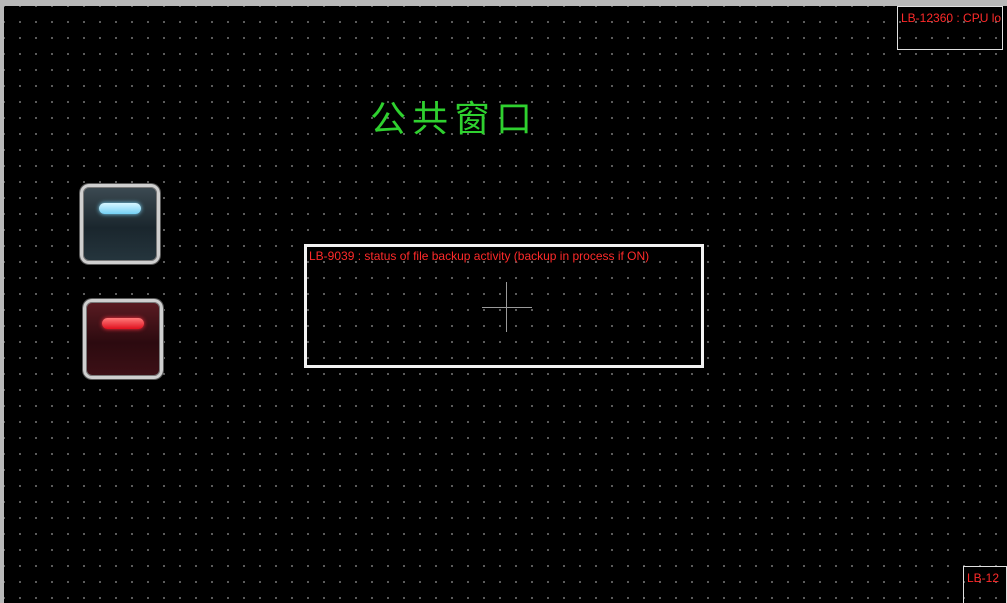  Describe the element at coordinates (983, 578) in the screenshot. I see `corner-tag-label: LB-12` at that location.